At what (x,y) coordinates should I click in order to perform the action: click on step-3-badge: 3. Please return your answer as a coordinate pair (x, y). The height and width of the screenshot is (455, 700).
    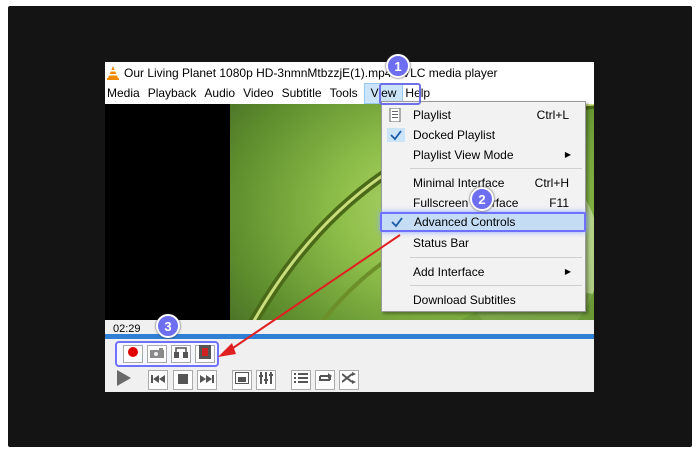
    Looking at the image, I should click on (168, 326).